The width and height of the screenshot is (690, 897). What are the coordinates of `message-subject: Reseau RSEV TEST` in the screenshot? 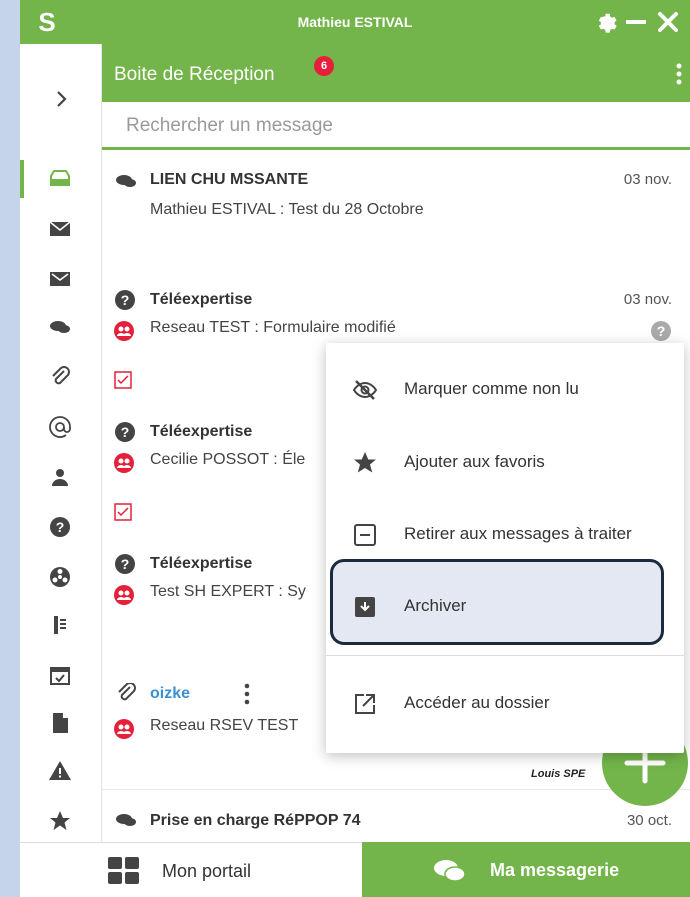 It's located at (224, 725).